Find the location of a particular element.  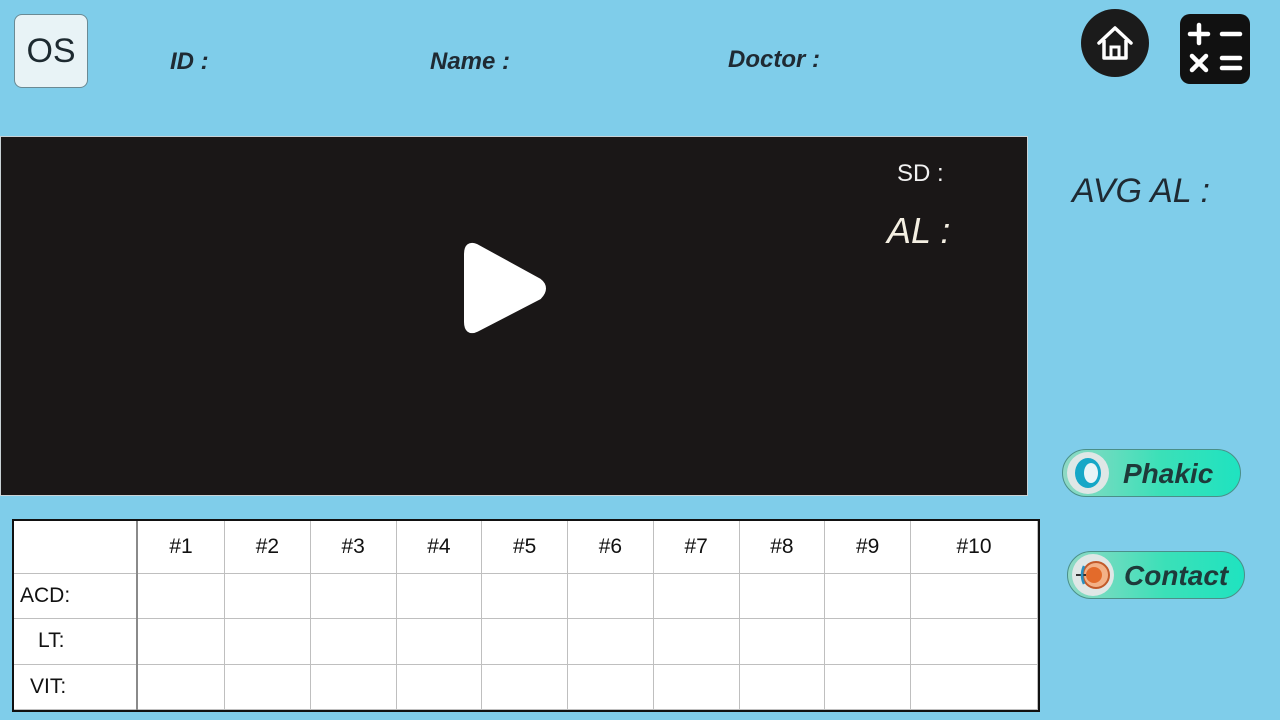

column-header: #9 is located at coordinates (868, 547).